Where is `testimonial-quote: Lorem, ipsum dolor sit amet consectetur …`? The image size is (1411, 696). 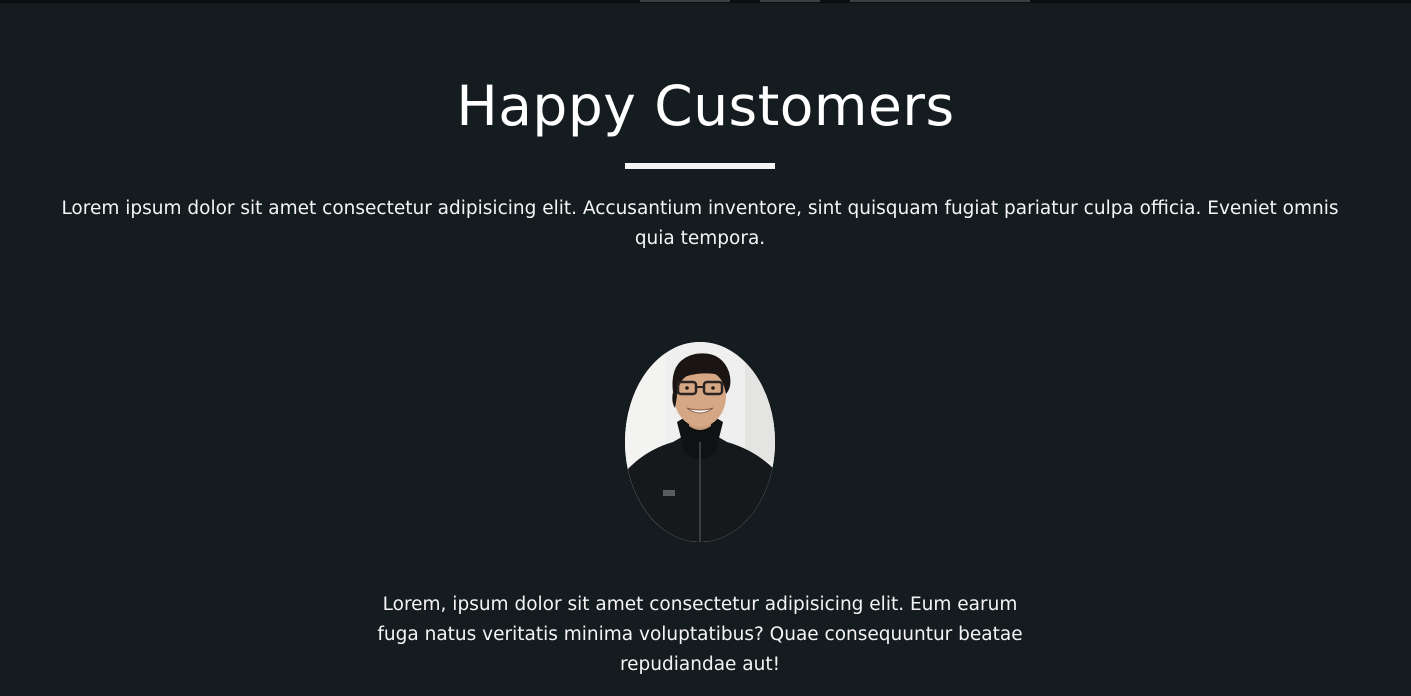 testimonial-quote: Lorem, ipsum dolor sit amet consectetur … is located at coordinates (700, 634).